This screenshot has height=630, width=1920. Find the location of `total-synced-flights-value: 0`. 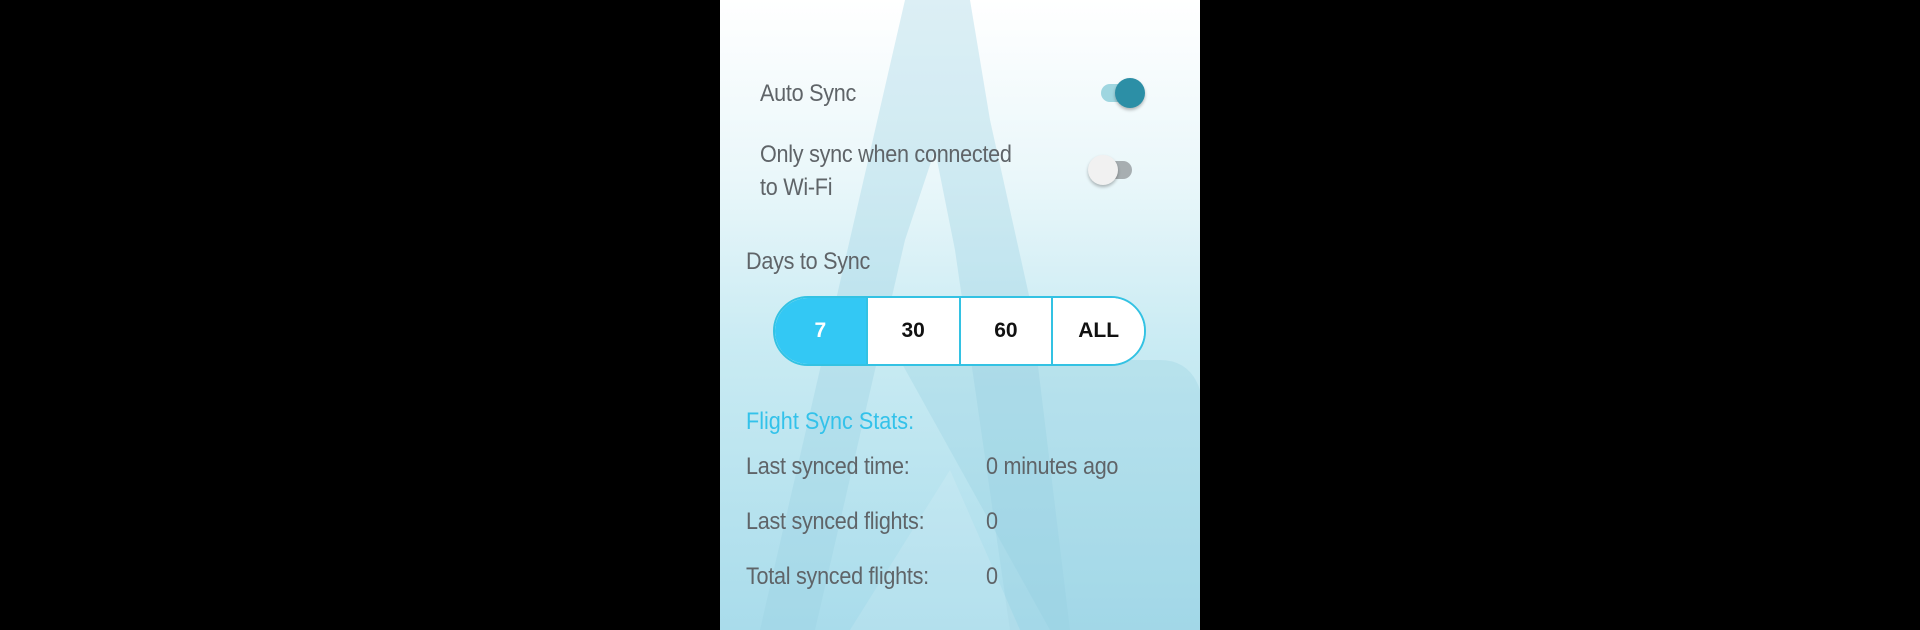

total-synced-flights-value: 0 is located at coordinates (992, 576).